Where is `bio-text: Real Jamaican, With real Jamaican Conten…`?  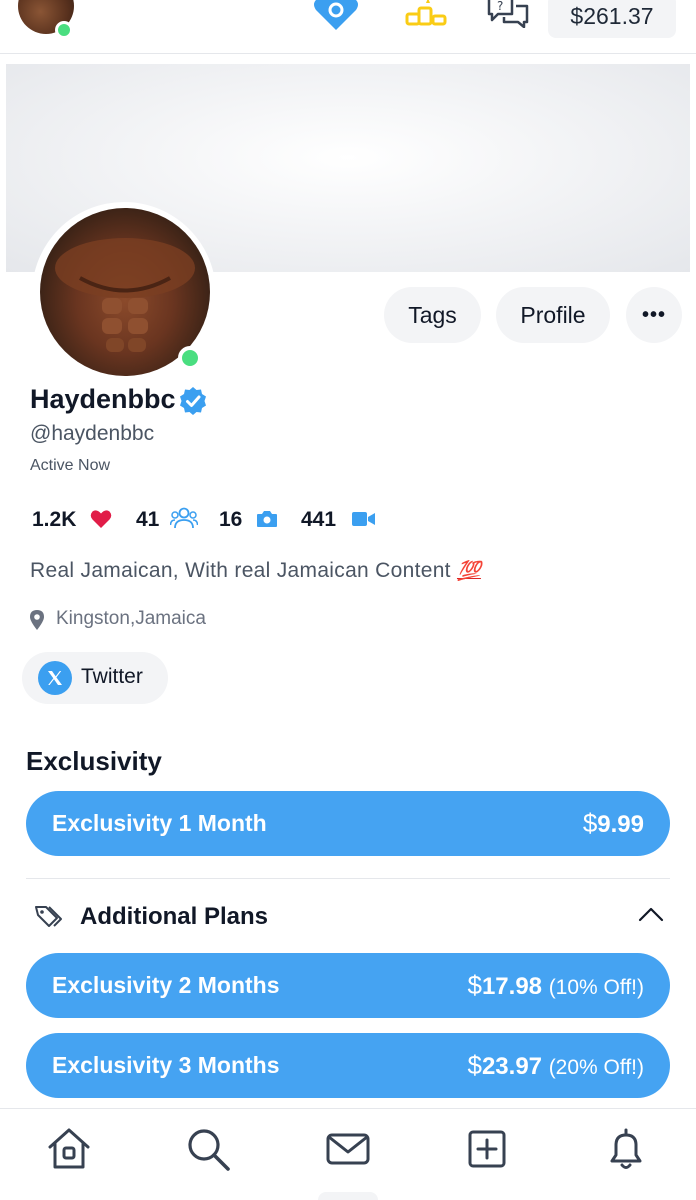
bio-text: Real Jamaican, With real Jamaican Conten… is located at coordinates (240, 570).